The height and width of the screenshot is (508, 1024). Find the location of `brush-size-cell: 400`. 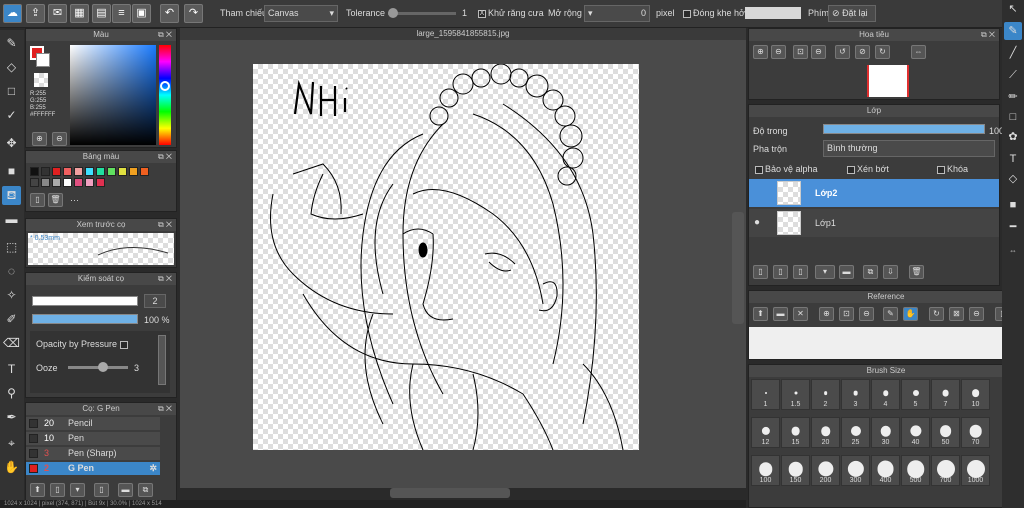

brush-size-cell: 400 is located at coordinates (885, 470).